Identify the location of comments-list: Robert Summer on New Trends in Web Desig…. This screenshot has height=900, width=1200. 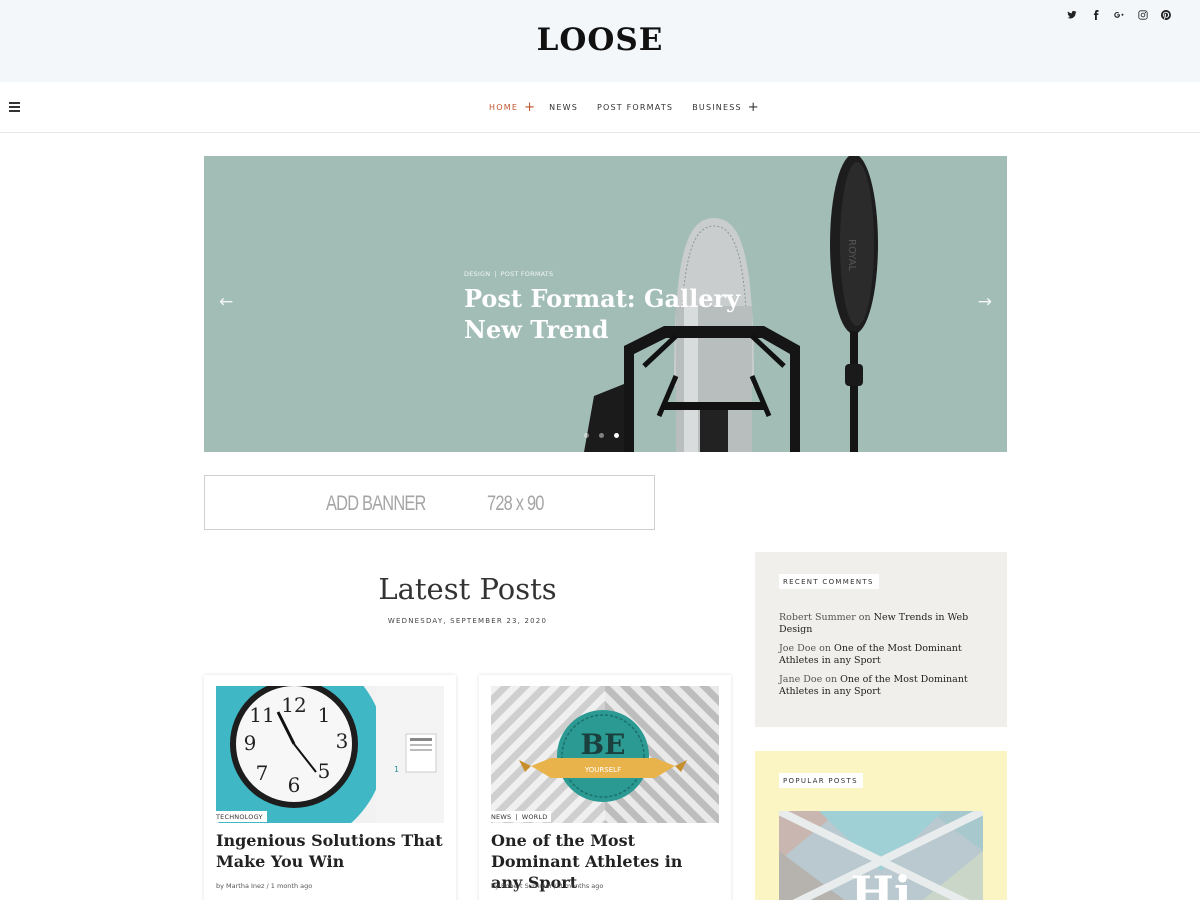
(879, 658).